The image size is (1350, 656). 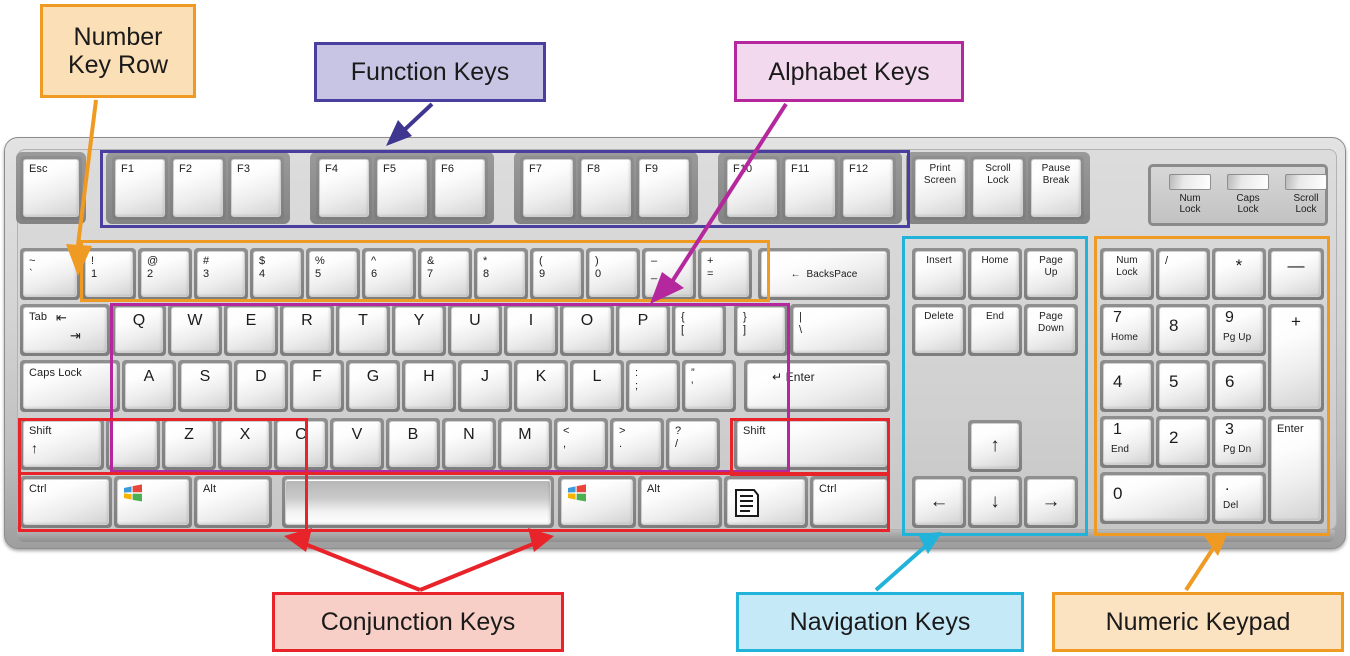 What do you see at coordinates (195, 330) in the screenshot?
I see `key-key-w: W` at bounding box center [195, 330].